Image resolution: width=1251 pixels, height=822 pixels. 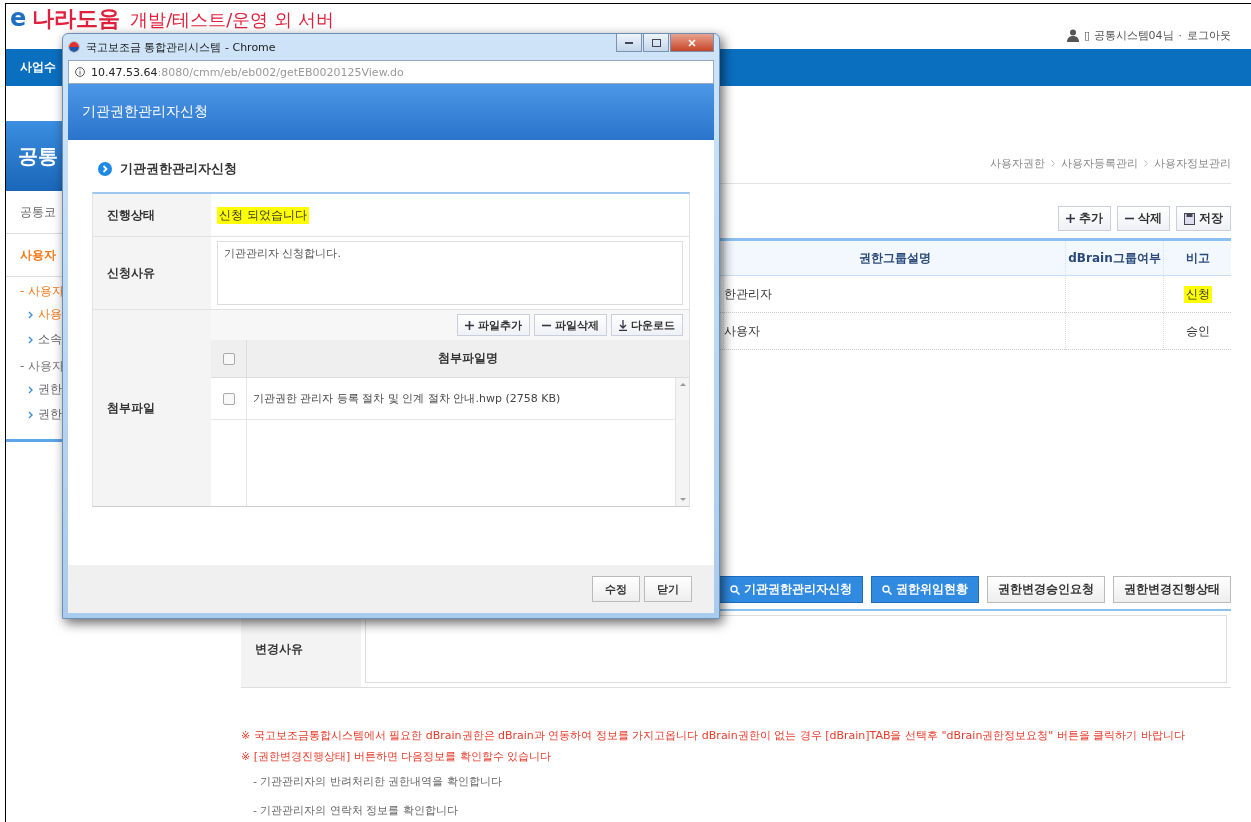 What do you see at coordinates (1197, 294) in the screenshot?
I see `table-cell: 신청` at bounding box center [1197, 294].